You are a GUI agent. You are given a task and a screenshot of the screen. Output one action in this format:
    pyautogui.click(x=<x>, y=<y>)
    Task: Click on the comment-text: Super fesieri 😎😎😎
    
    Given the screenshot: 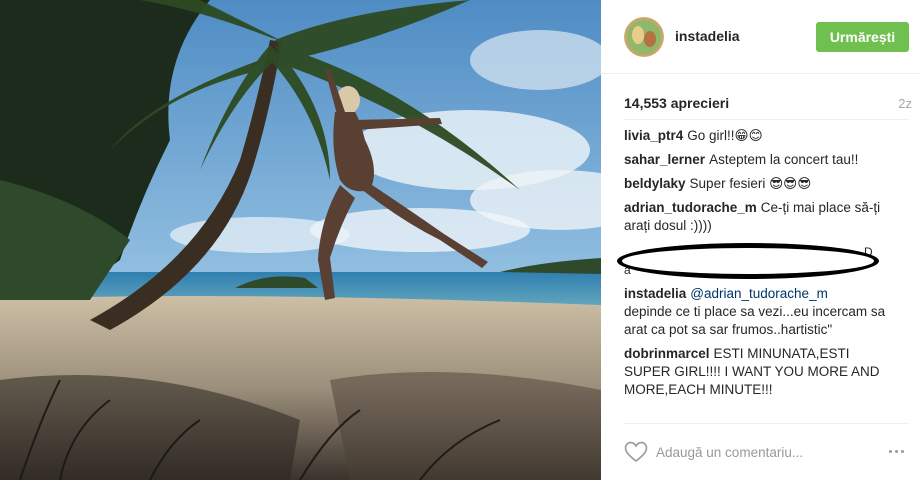 What is the action you would take?
    pyautogui.click(x=750, y=183)
    